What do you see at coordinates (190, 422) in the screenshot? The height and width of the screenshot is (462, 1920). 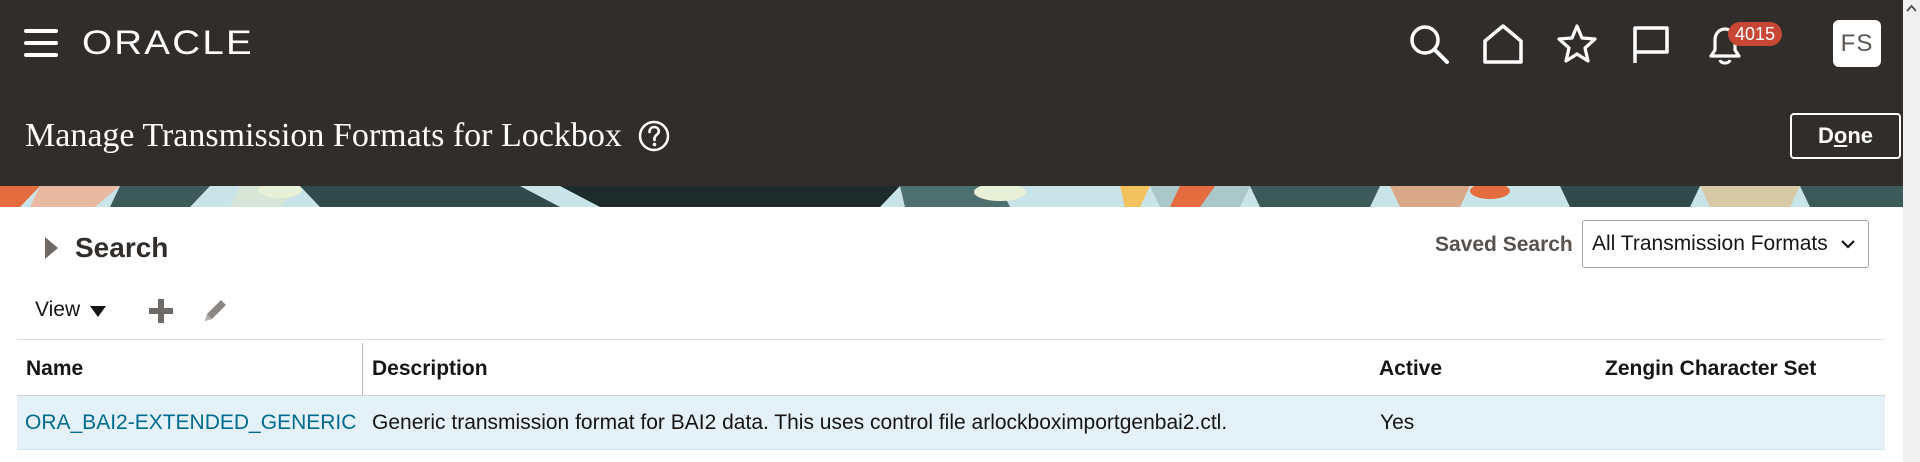 I see `row-name-link: ORA_BAI2-EXTENDED_GENERIC` at bounding box center [190, 422].